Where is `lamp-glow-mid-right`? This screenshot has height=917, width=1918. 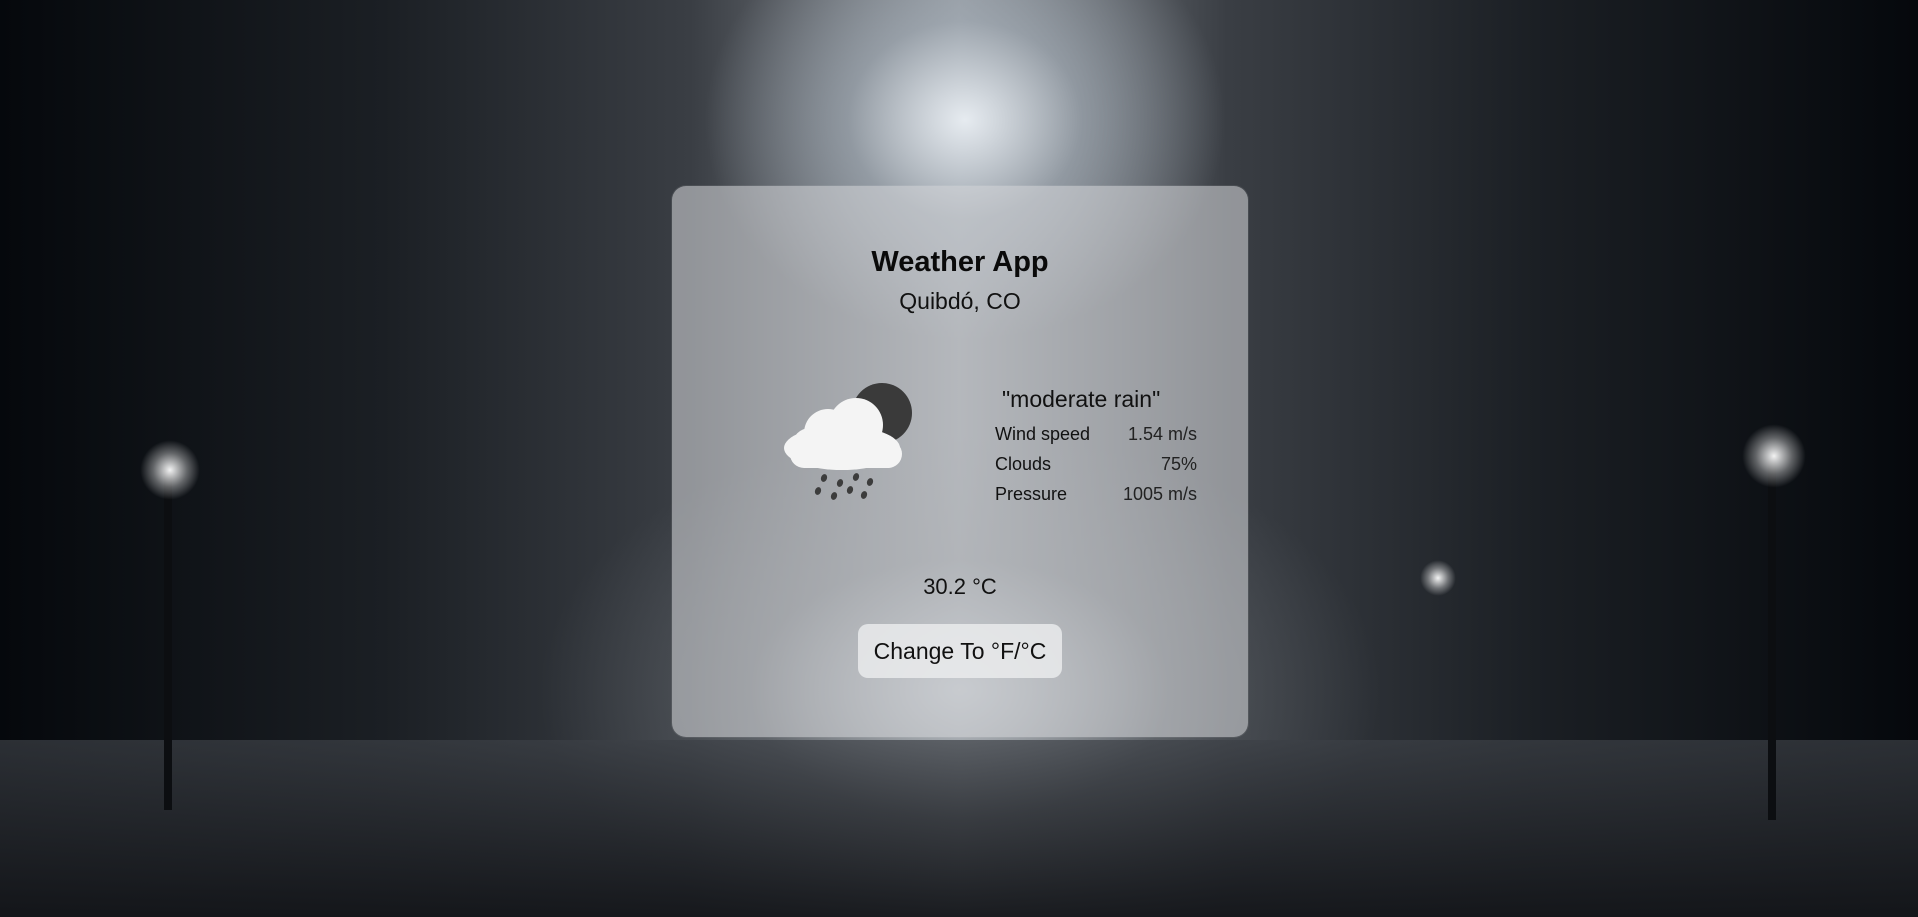 lamp-glow-mid-right is located at coordinates (1438, 578).